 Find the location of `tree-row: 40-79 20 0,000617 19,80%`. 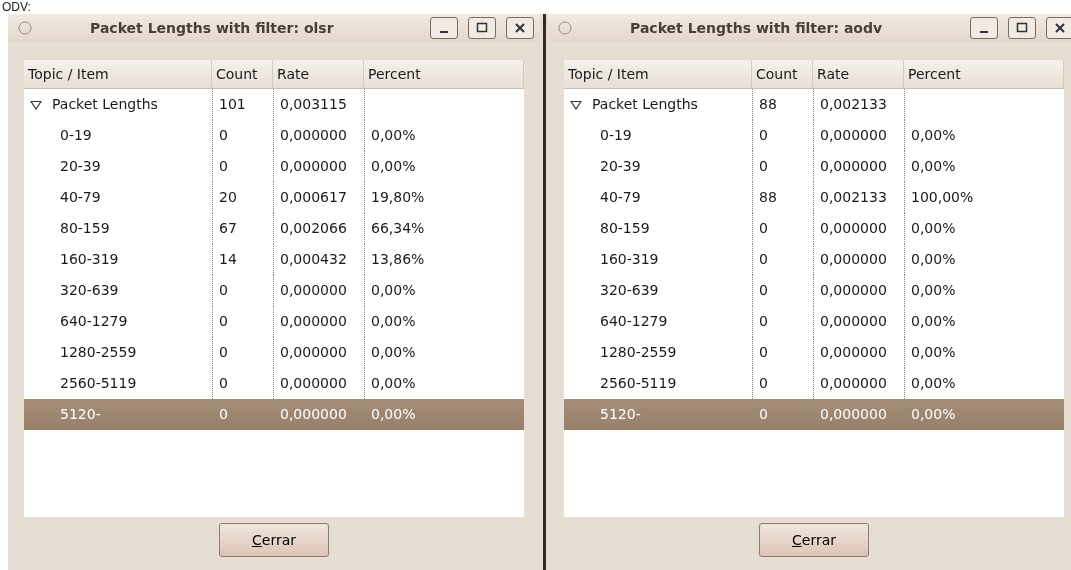

tree-row: 40-79 20 0,000617 19,80% is located at coordinates (274, 197).